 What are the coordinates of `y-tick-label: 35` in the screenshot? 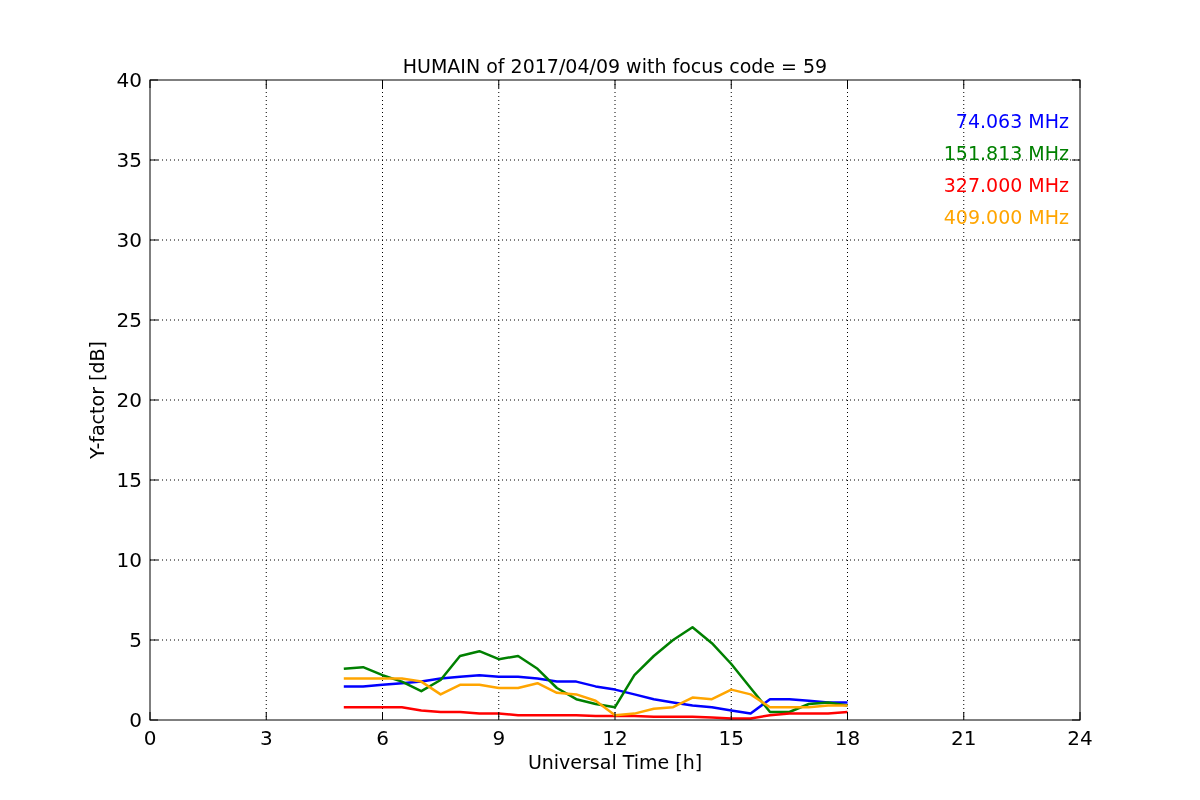 It's located at (129, 160).